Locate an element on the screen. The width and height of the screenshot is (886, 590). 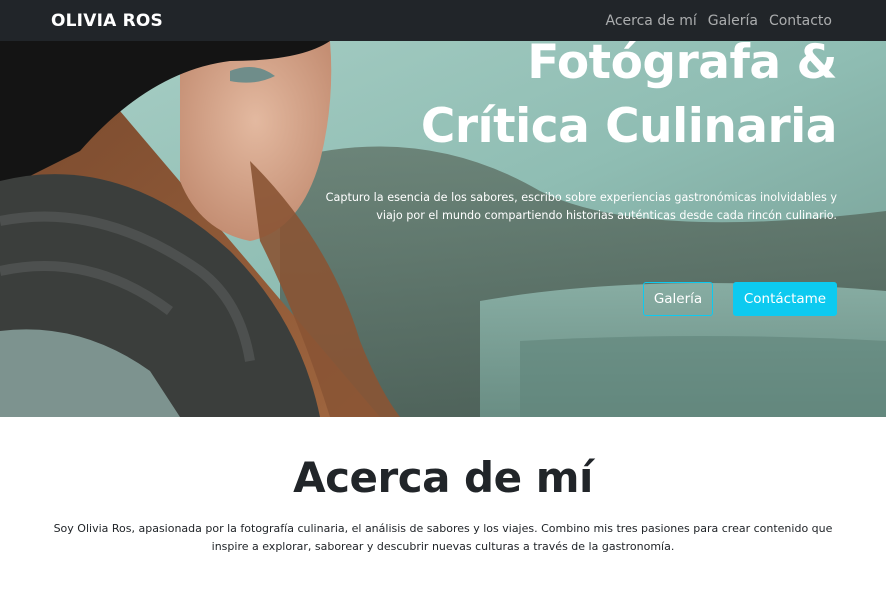
hero-title: Fotógrafa & Crítica Culinaria is located at coordinates (577, 100).